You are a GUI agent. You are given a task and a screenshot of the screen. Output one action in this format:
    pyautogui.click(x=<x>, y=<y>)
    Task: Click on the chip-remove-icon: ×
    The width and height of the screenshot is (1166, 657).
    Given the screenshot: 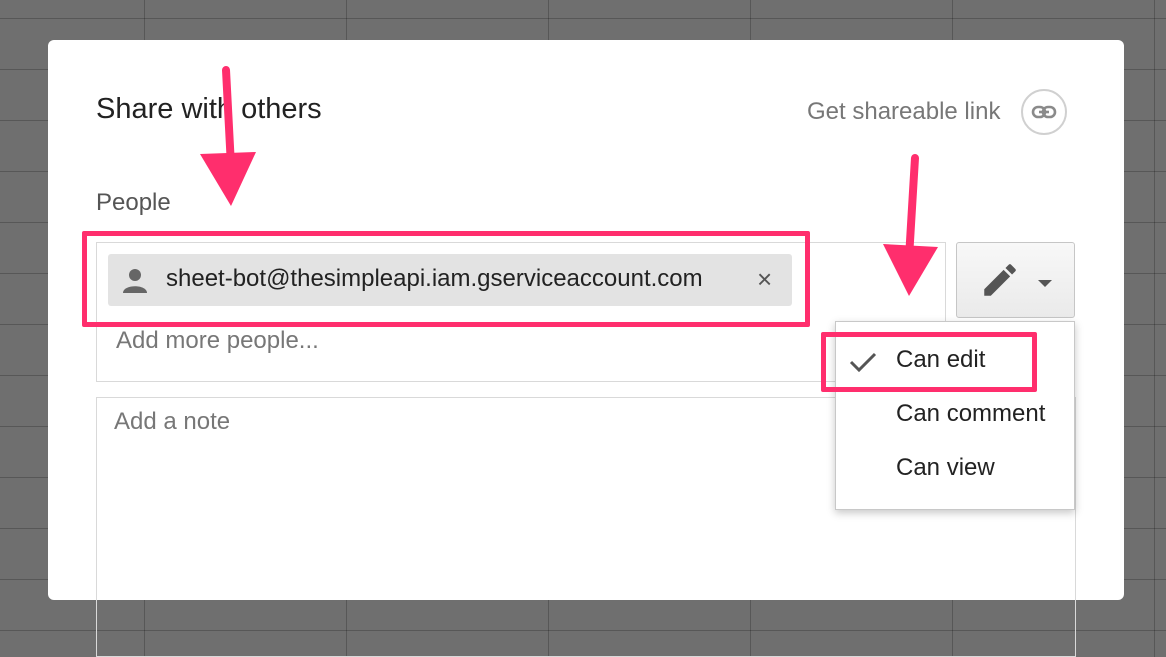 What is the action you would take?
    pyautogui.click(x=764, y=279)
    